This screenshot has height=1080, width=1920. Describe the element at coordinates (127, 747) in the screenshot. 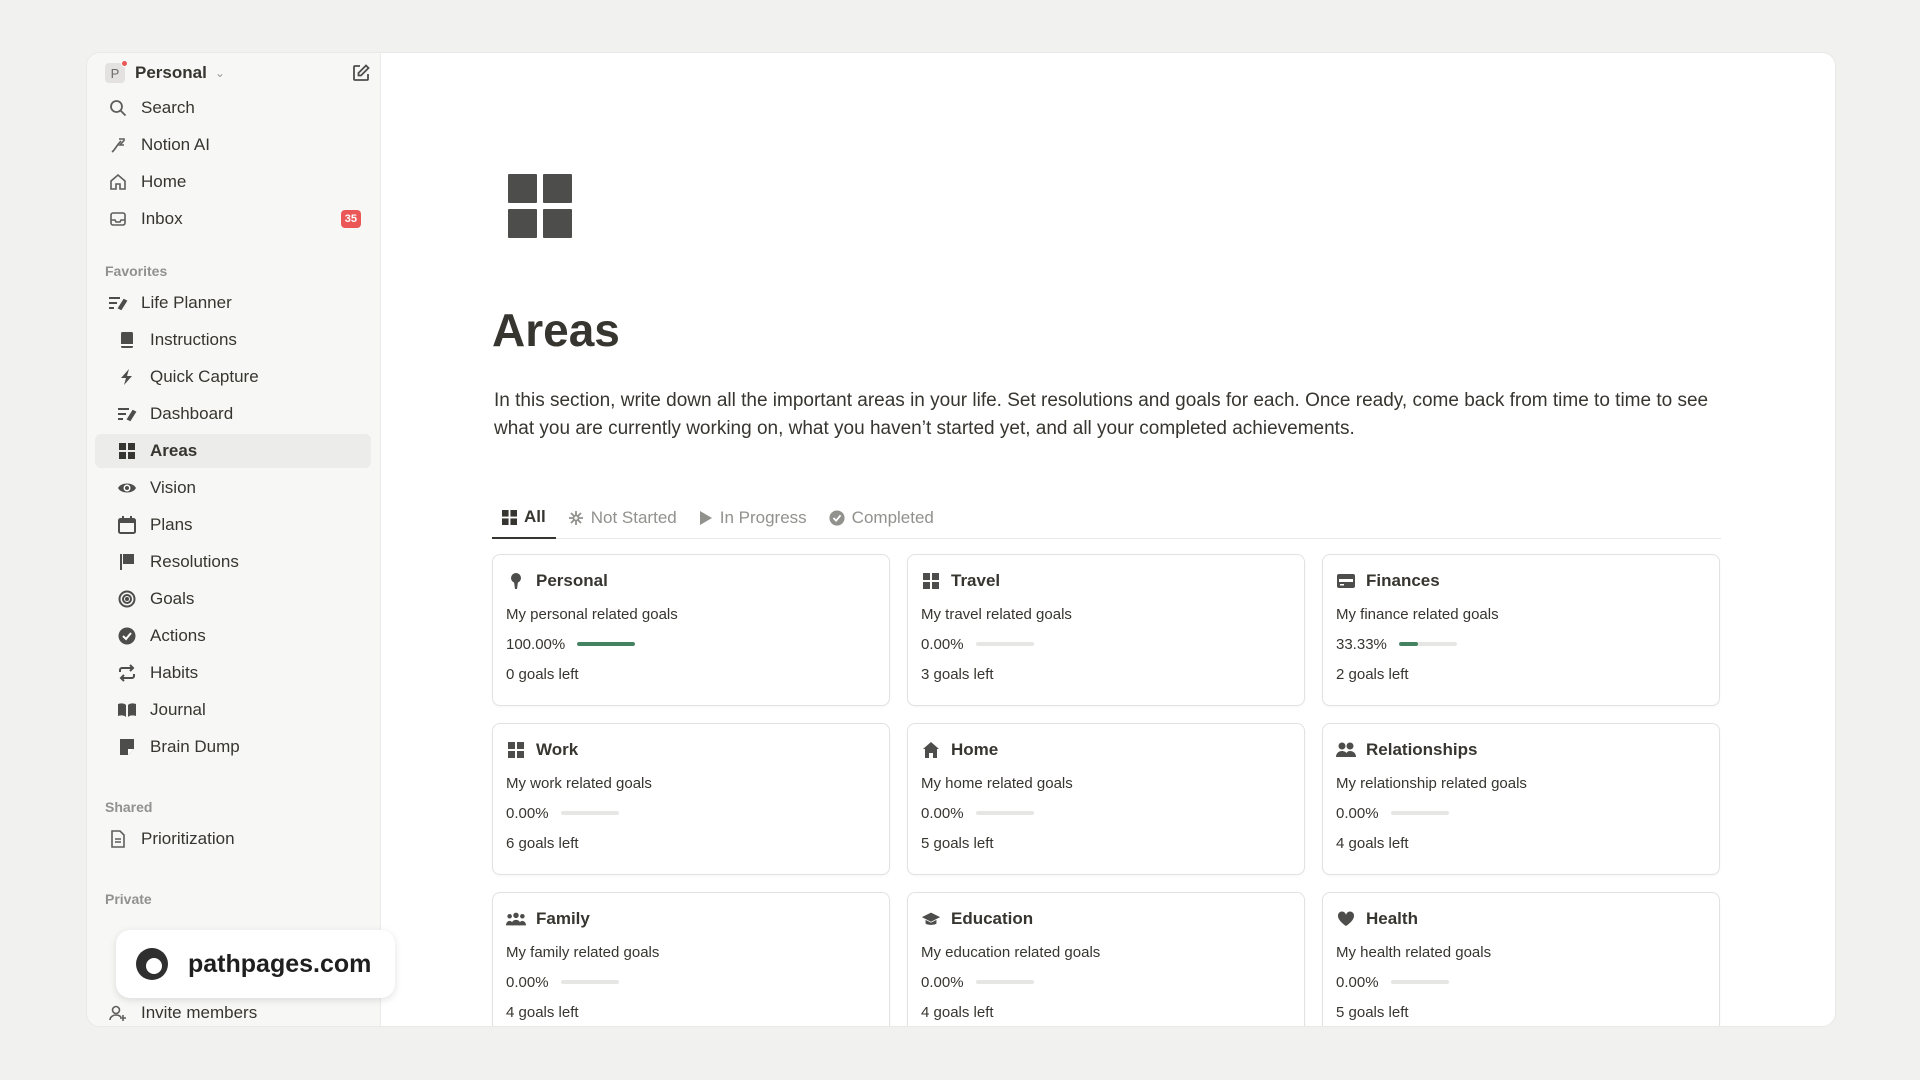

I see `note-icon` at that location.